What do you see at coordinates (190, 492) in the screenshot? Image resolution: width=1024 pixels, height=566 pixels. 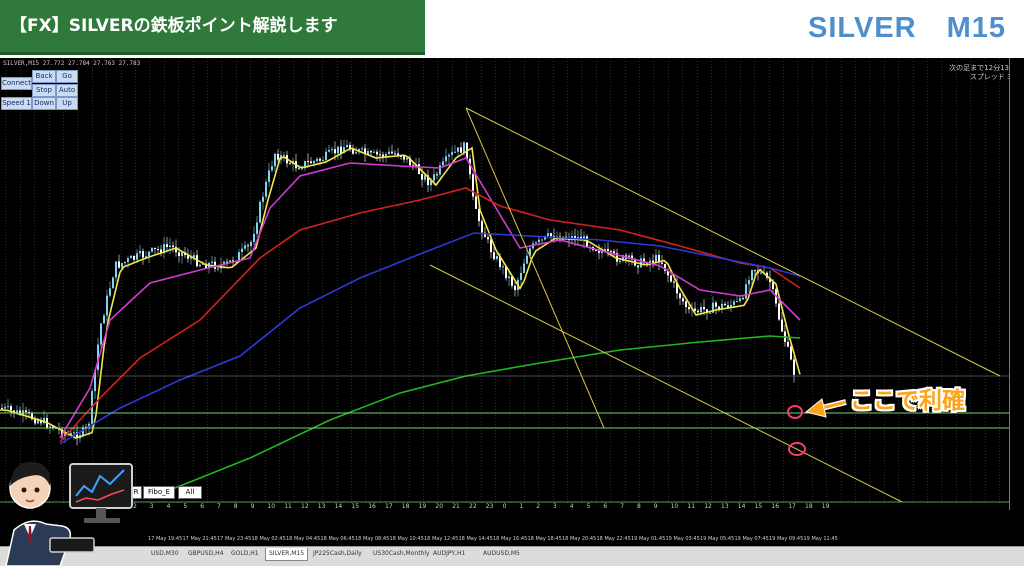 I see `all-button: All` at bounding box center [190, 492].